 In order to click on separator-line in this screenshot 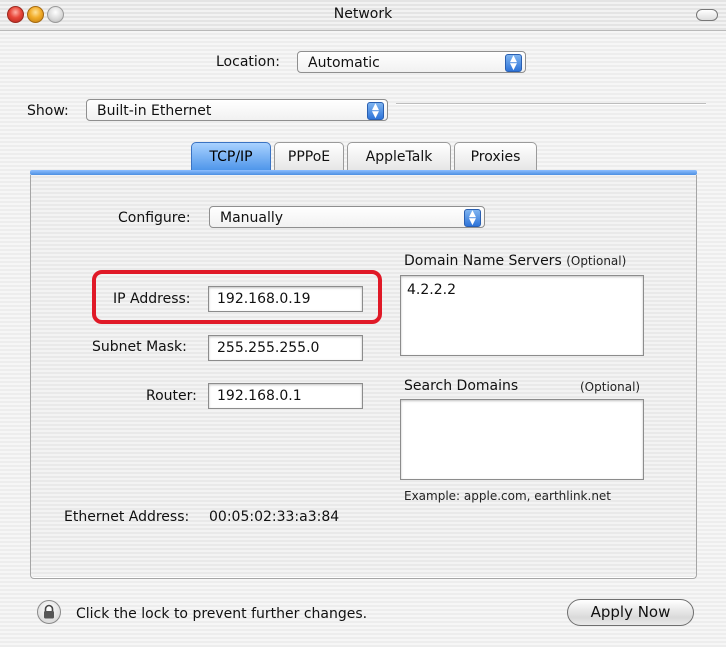, I will do `click(551, 104)`.